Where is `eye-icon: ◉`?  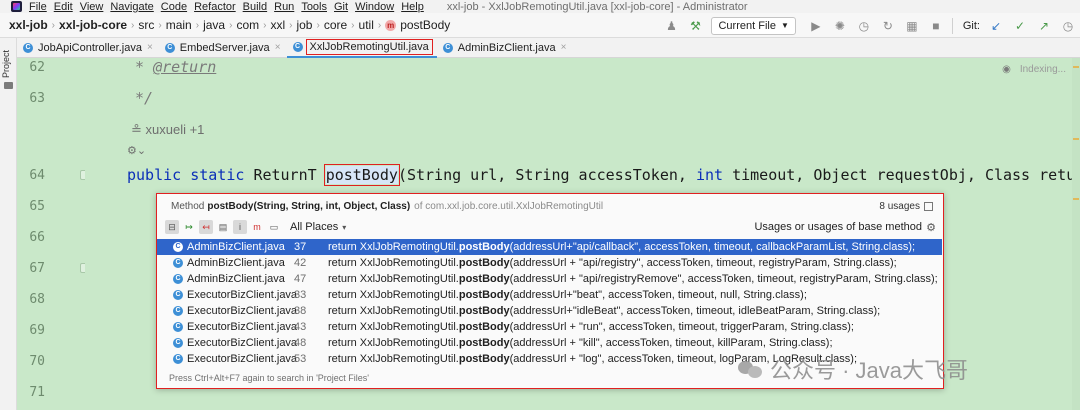
eye-icon: ◉ is located at coordinates (1006, 69).